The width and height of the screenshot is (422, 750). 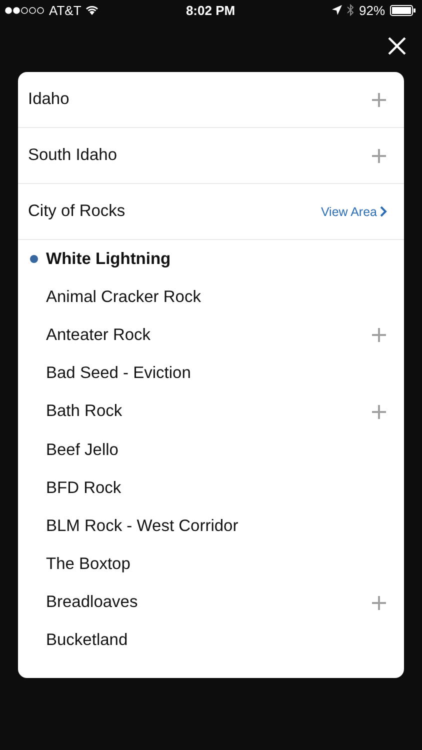 I want to click on route-name: Bucketland, so click(x=216, y=640).